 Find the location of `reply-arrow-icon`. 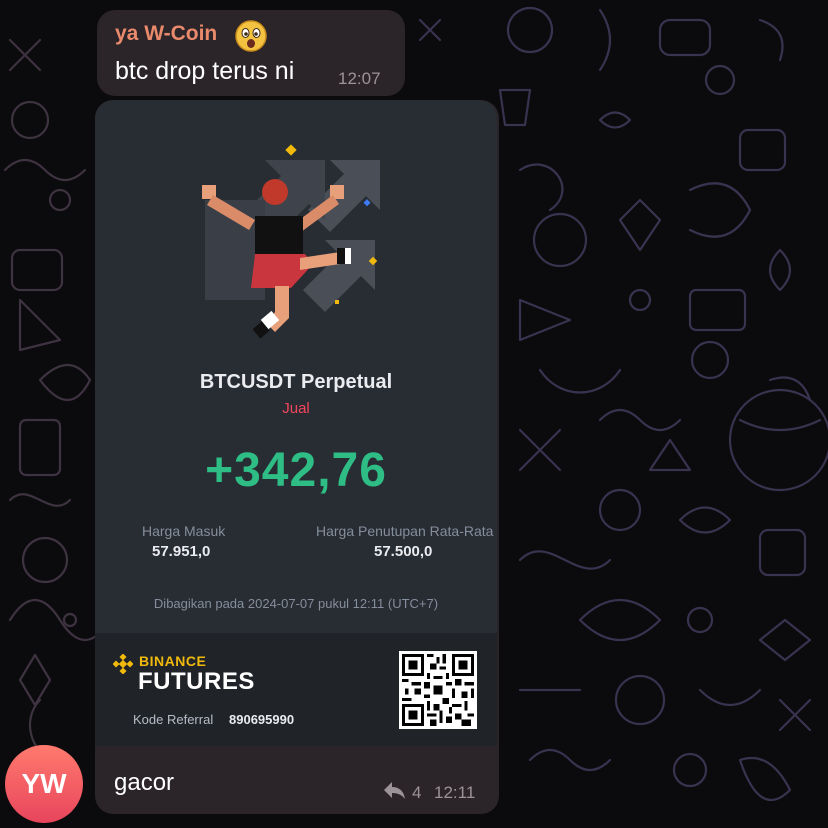

reply-arrow-icon is located at coordinates (394, 790).